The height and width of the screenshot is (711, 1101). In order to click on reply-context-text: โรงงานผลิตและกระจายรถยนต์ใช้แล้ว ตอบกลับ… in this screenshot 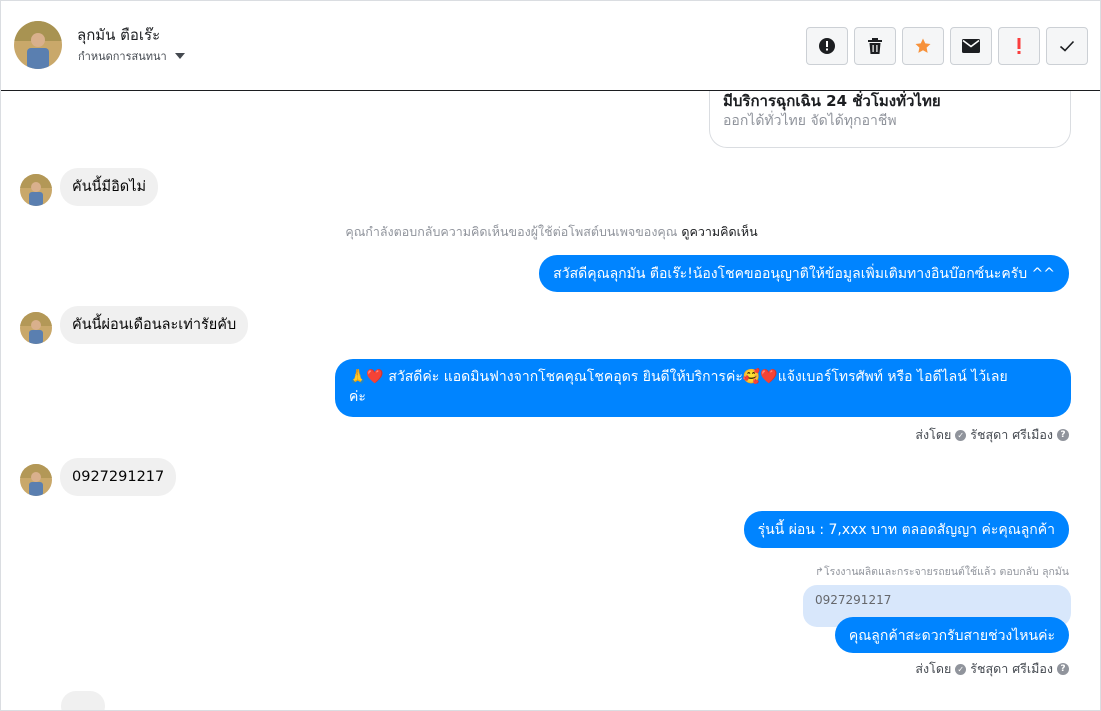, I will do `click(946, 572)`.